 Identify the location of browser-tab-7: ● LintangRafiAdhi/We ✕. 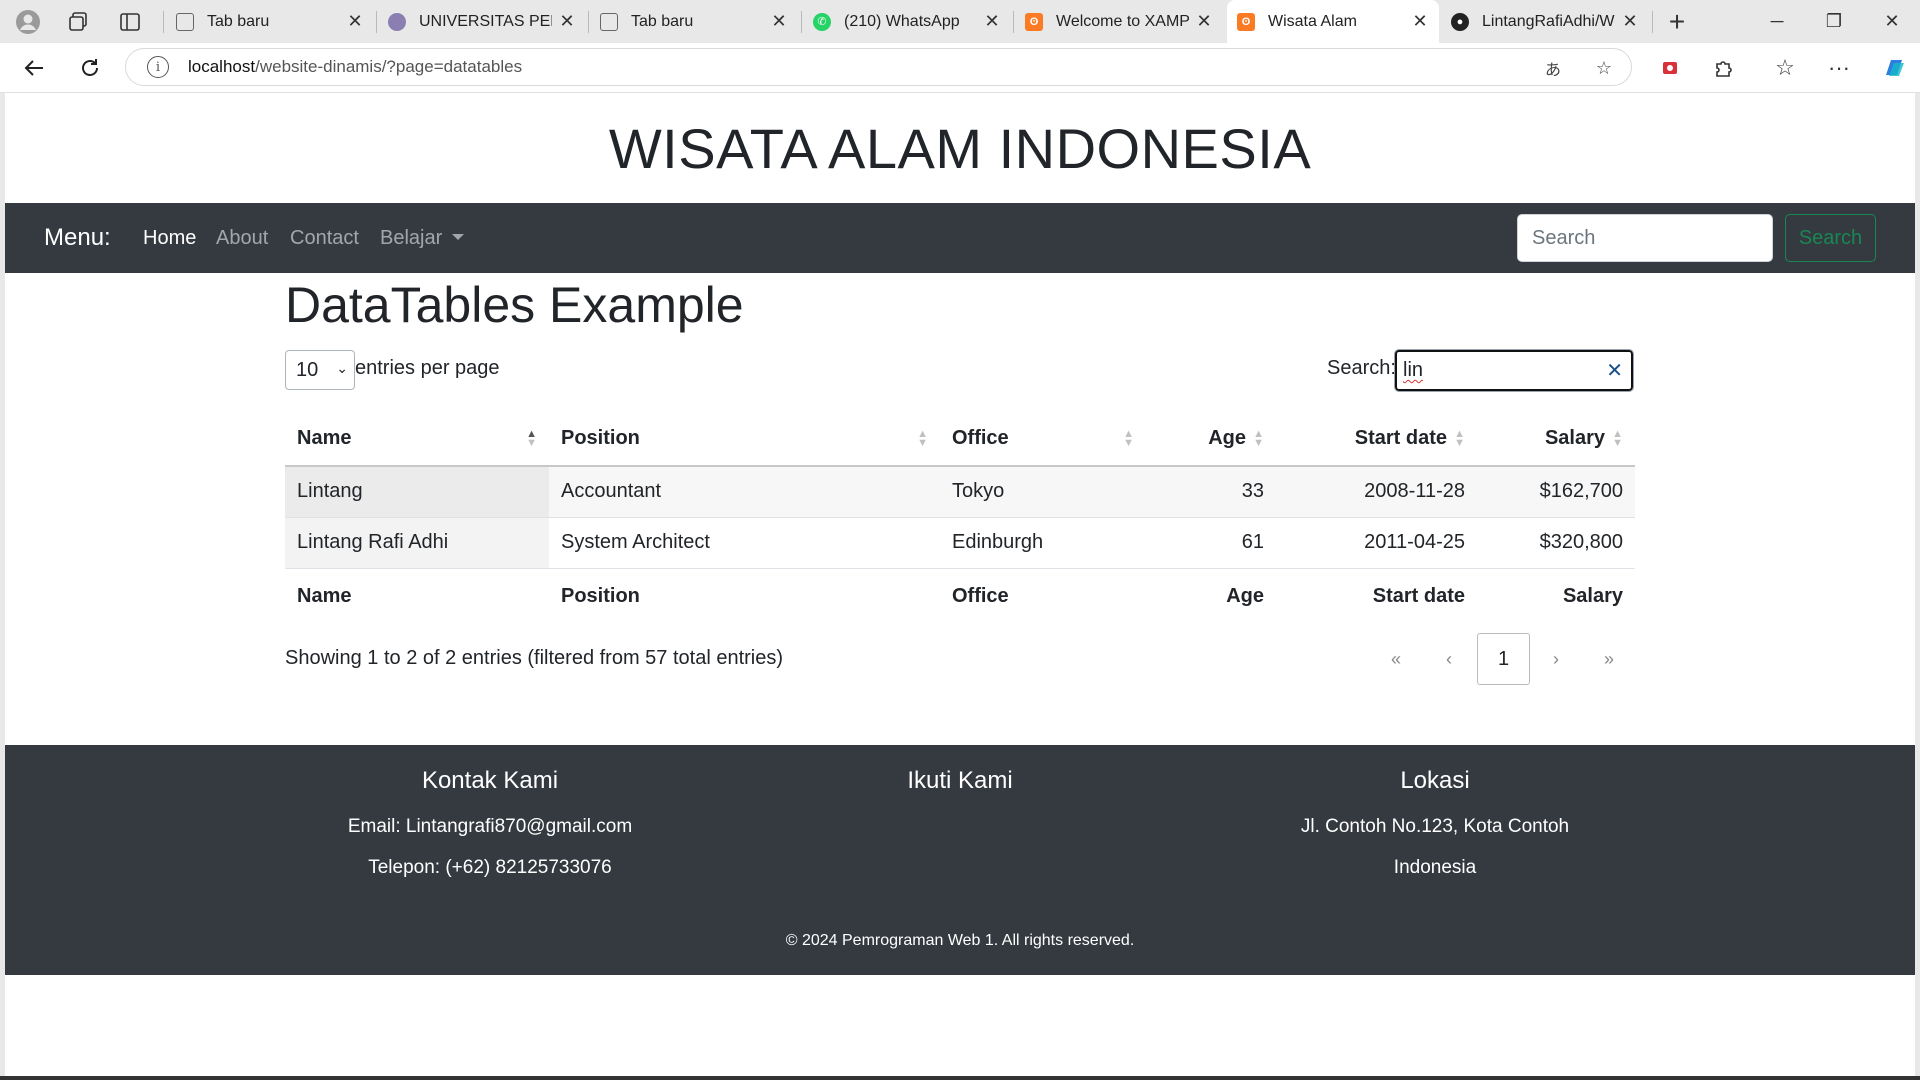
(1545, 21).